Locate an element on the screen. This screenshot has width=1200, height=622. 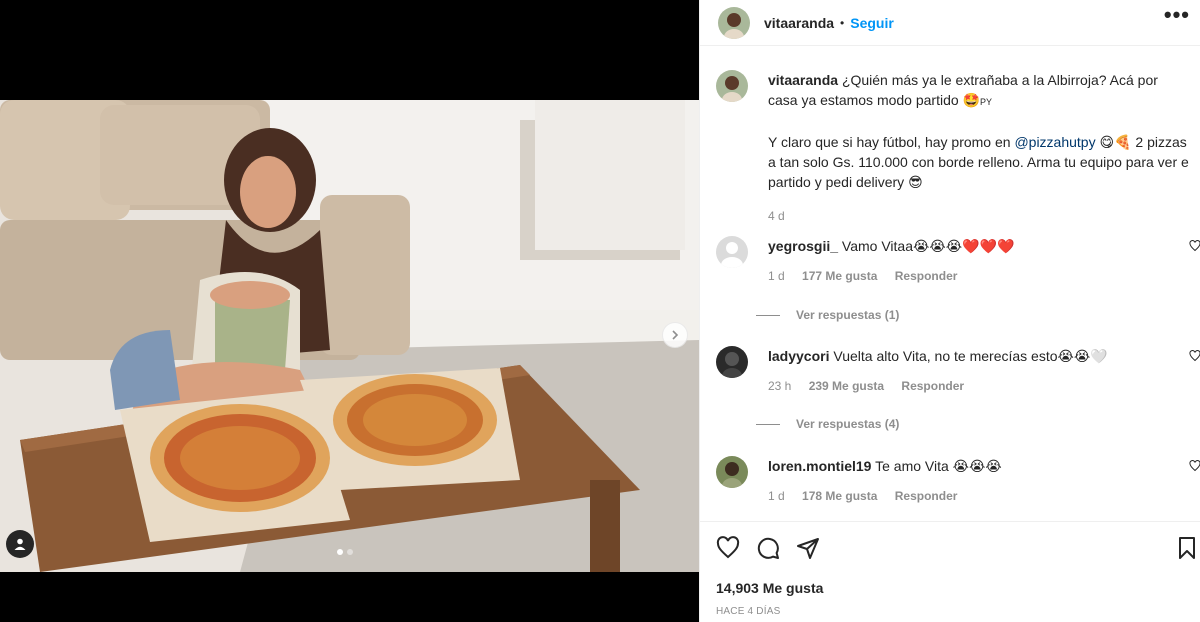
post-date: HACE 4 DÍAS is located at coordinates (748, 611).